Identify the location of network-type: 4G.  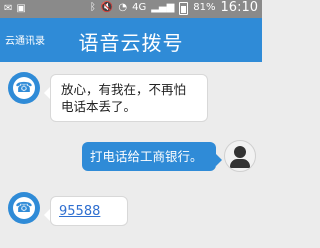
(139, 7).